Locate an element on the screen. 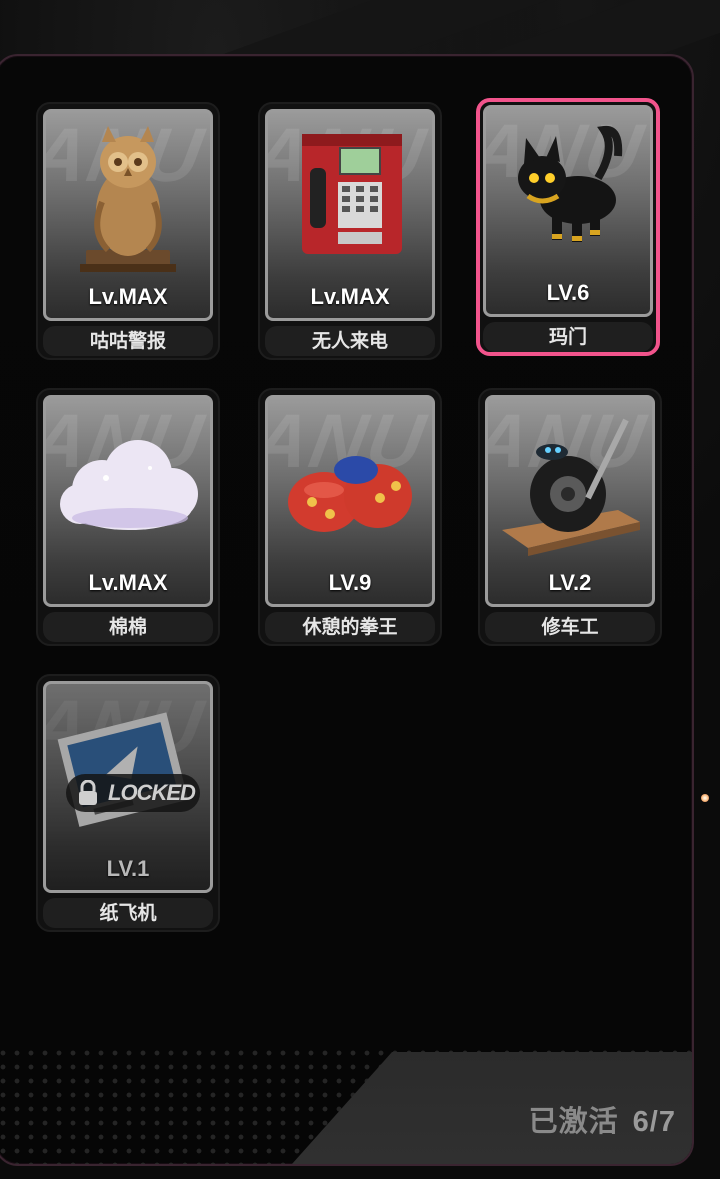  item-card-cloud: ANU Lv.MAX 棉棉 is located at coordinates (128, 517).